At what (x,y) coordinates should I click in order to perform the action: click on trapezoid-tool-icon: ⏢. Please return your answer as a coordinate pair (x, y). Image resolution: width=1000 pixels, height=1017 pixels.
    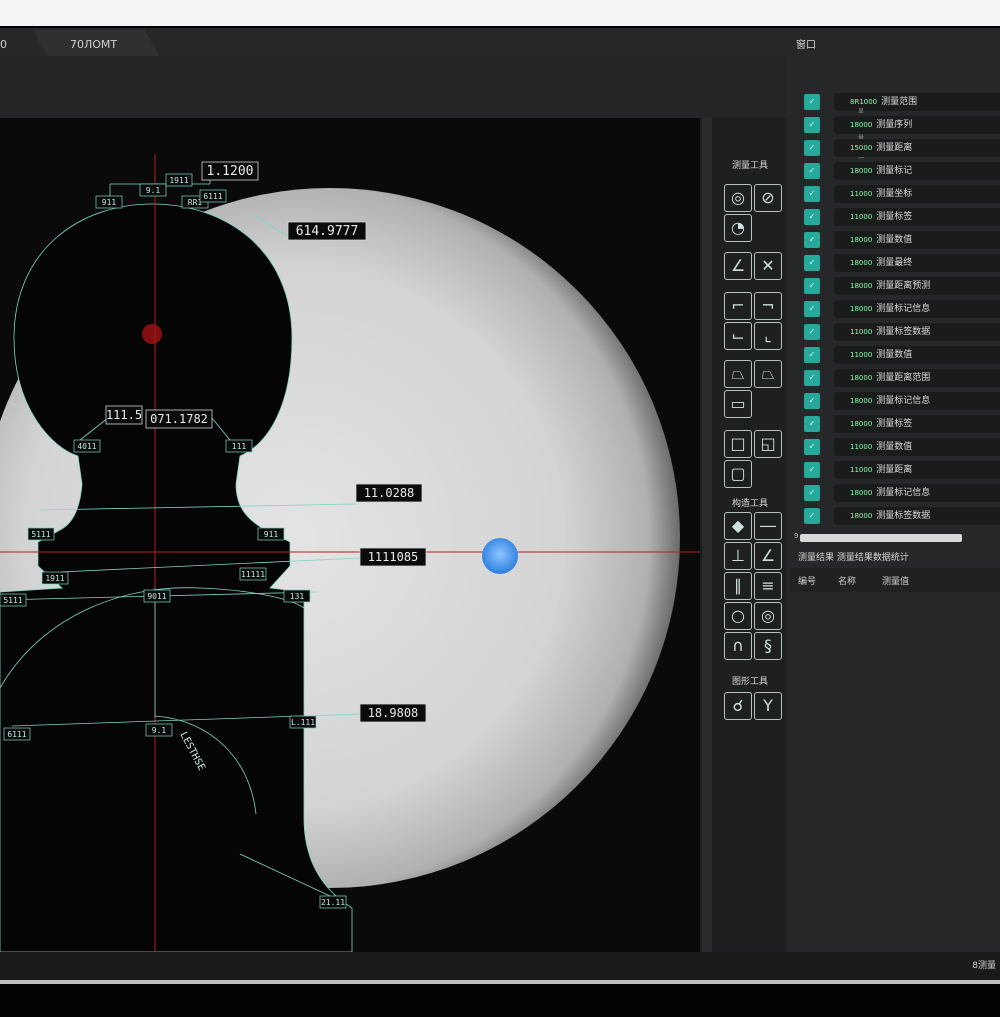
    Looking at the image, I should click on (738, 374).